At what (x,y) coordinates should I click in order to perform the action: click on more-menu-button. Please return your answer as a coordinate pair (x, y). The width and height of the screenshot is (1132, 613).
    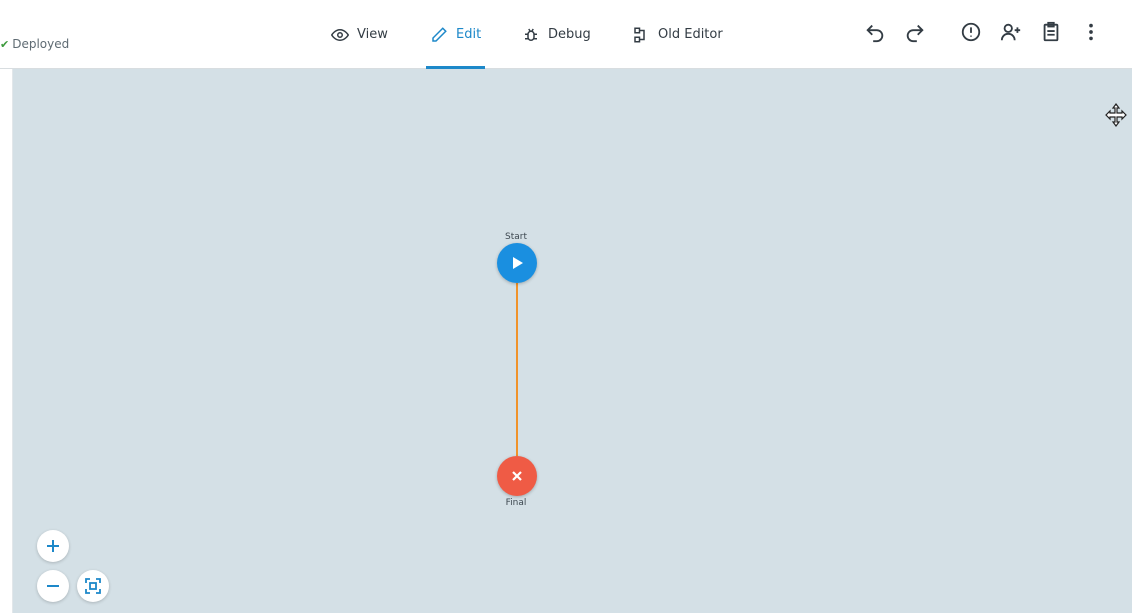
    Looking at the image, I should click on (1091, 32).